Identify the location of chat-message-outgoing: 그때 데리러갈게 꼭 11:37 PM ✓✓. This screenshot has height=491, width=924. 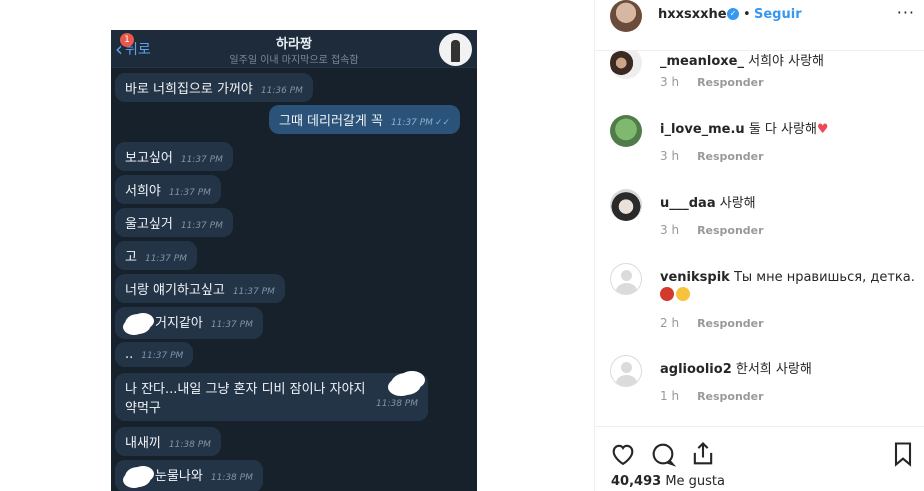
(365, 119).